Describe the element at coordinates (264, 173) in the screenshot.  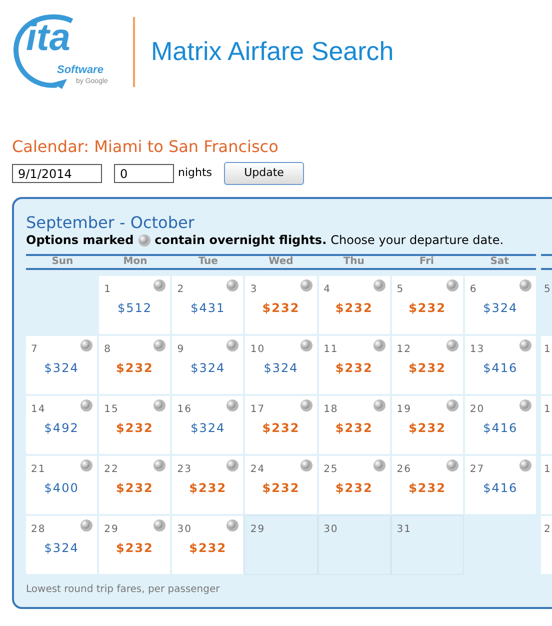
I see `update-button: Update` at that location.